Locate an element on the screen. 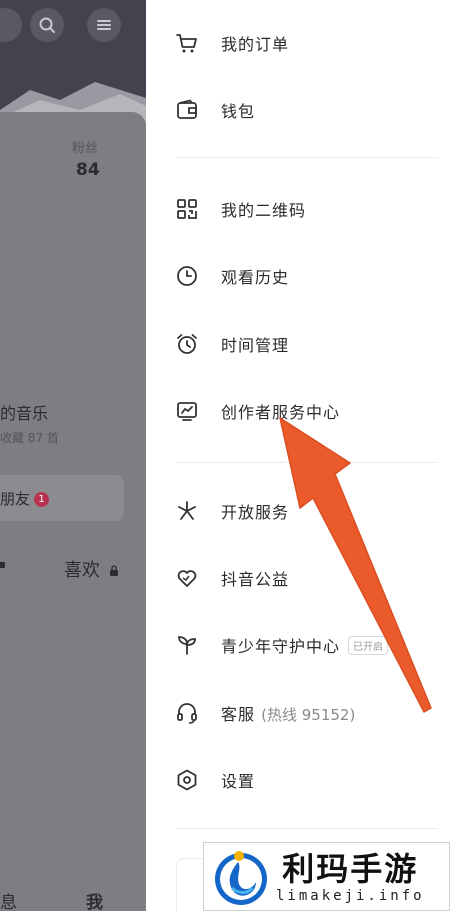 This screenshot has width=450, height=911. qrcode-icon is located at coordinates (187, 209).